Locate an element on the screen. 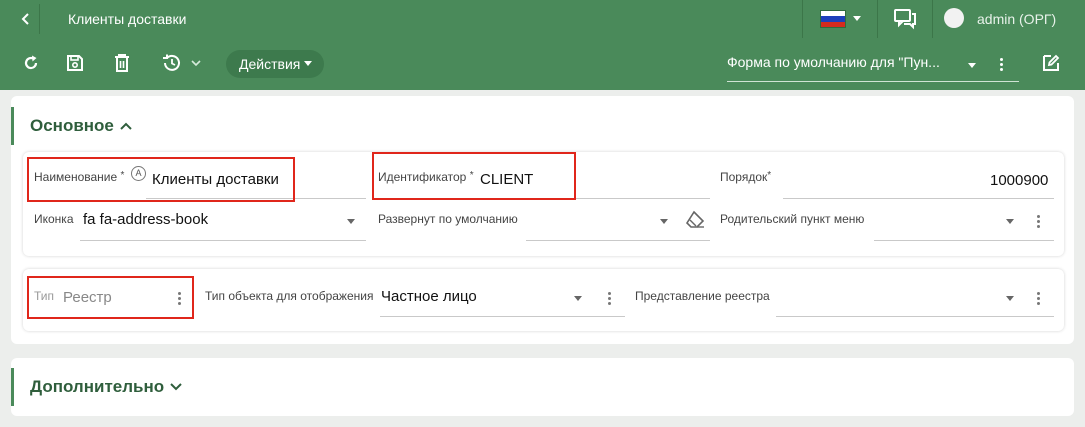 This screenshot has width=1085, height=427. chat-icon is located at coordinates (905, 19).